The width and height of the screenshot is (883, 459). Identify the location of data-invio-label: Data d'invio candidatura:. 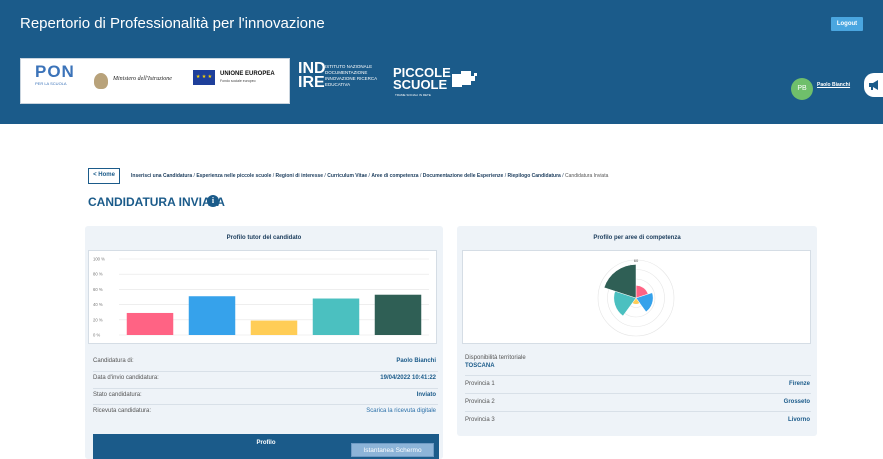
(126, 378).